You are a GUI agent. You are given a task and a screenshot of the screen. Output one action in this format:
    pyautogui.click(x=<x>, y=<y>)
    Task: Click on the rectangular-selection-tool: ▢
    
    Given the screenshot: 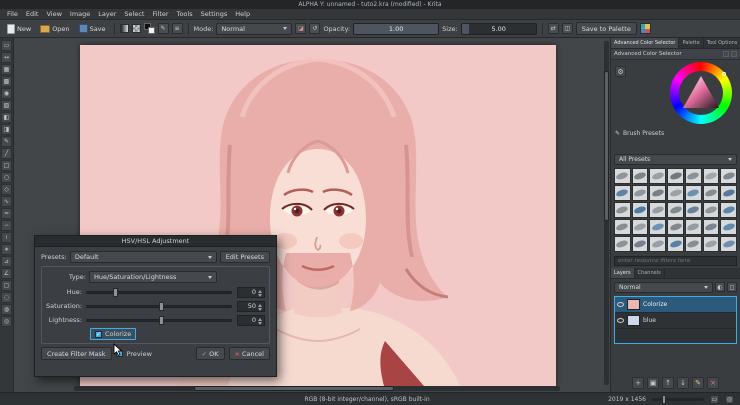 What is the action you would take?
    pyautogui.click(x=6, y=285)
    